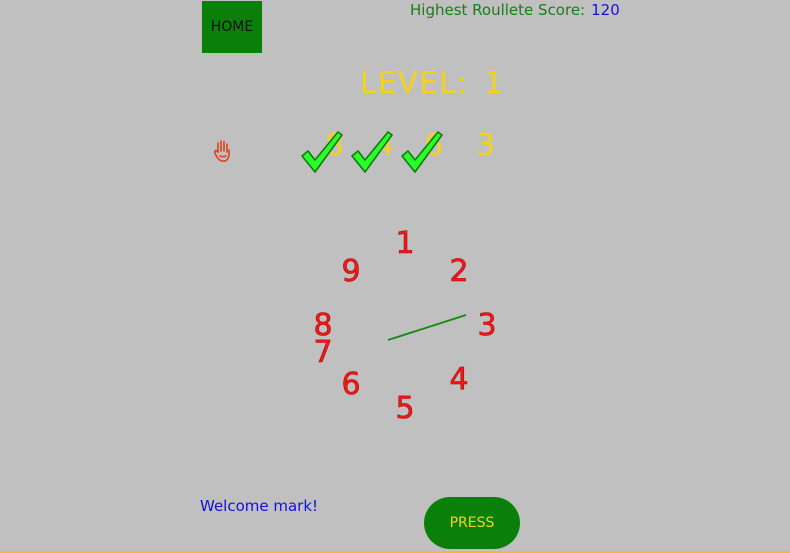 The width and height of the screenshot is (790, 553). I want to click on welcome-message: Welcome mark!, so click(259, 506).